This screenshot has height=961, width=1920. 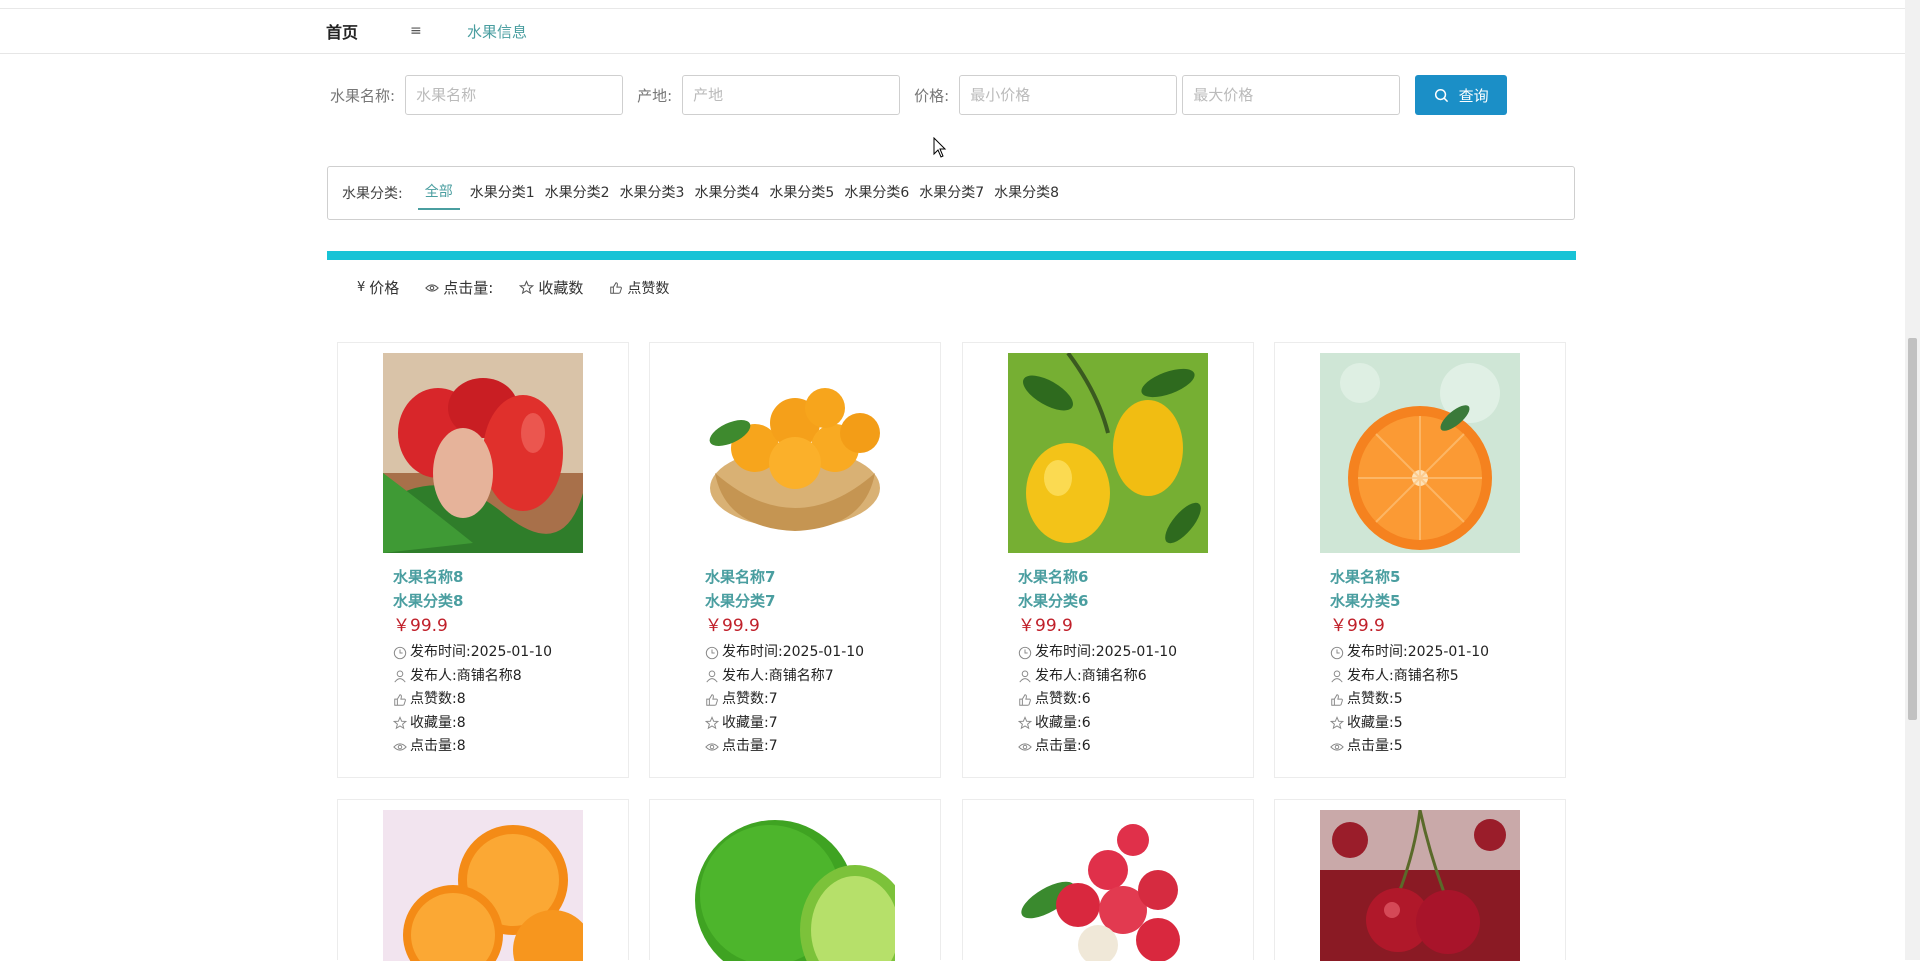 I want to click on vertical-scrollbar, so click(x=1912, y=480).